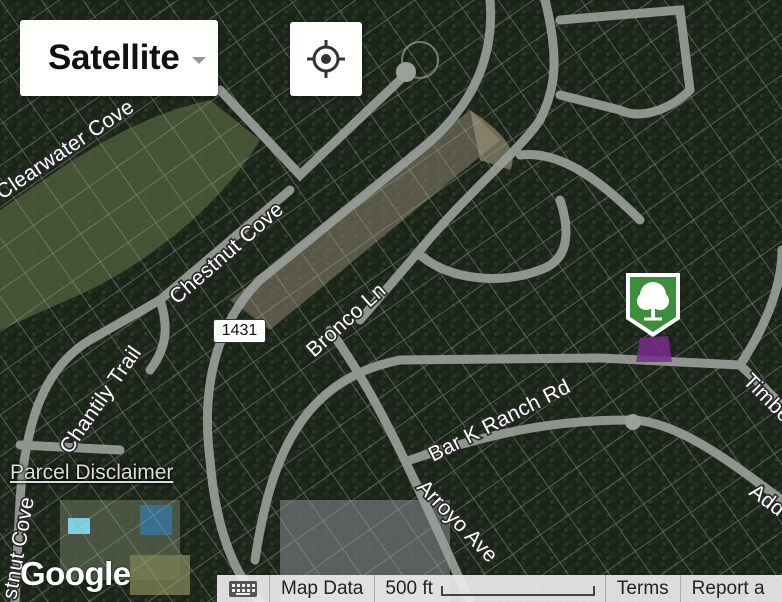 This screenshot has height=602, width=782. Describe the element at coordinates (409, 588) in the screenshot. I see `scale-label: 500 ft` at that location.